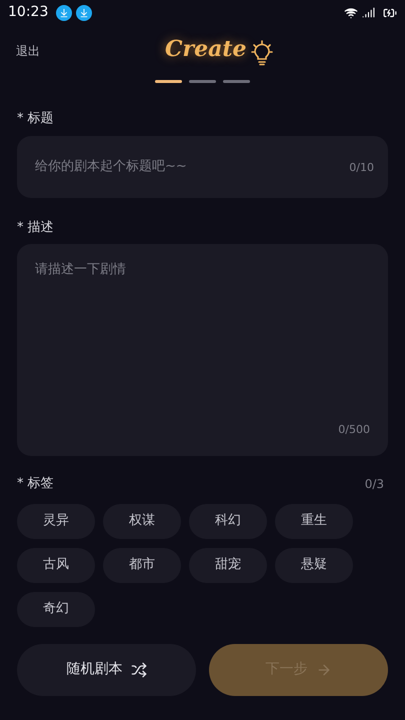 The image size is (405, 720). What do you see at coordinates (56, 609) in the screenshot?
I see `tag-chip: 奇幻` at bounding box center [56, 609].